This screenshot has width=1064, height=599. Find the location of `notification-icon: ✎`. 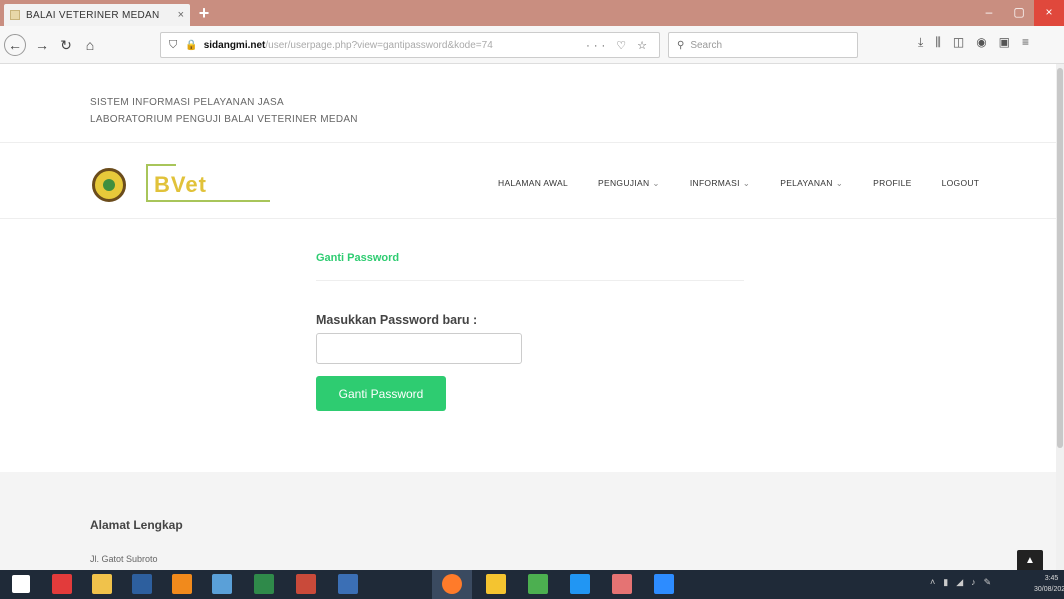

notification-icon: ✎ is located at coordinates (988, 582).